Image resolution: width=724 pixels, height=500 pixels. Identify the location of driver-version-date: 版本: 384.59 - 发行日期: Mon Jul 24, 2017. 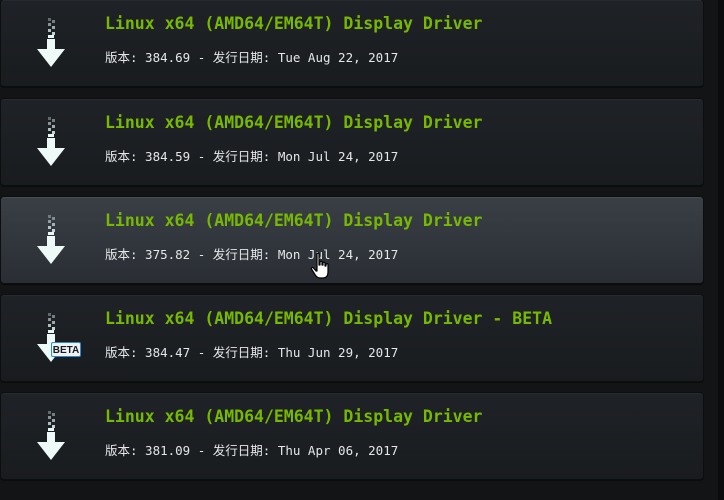
(252, 156).